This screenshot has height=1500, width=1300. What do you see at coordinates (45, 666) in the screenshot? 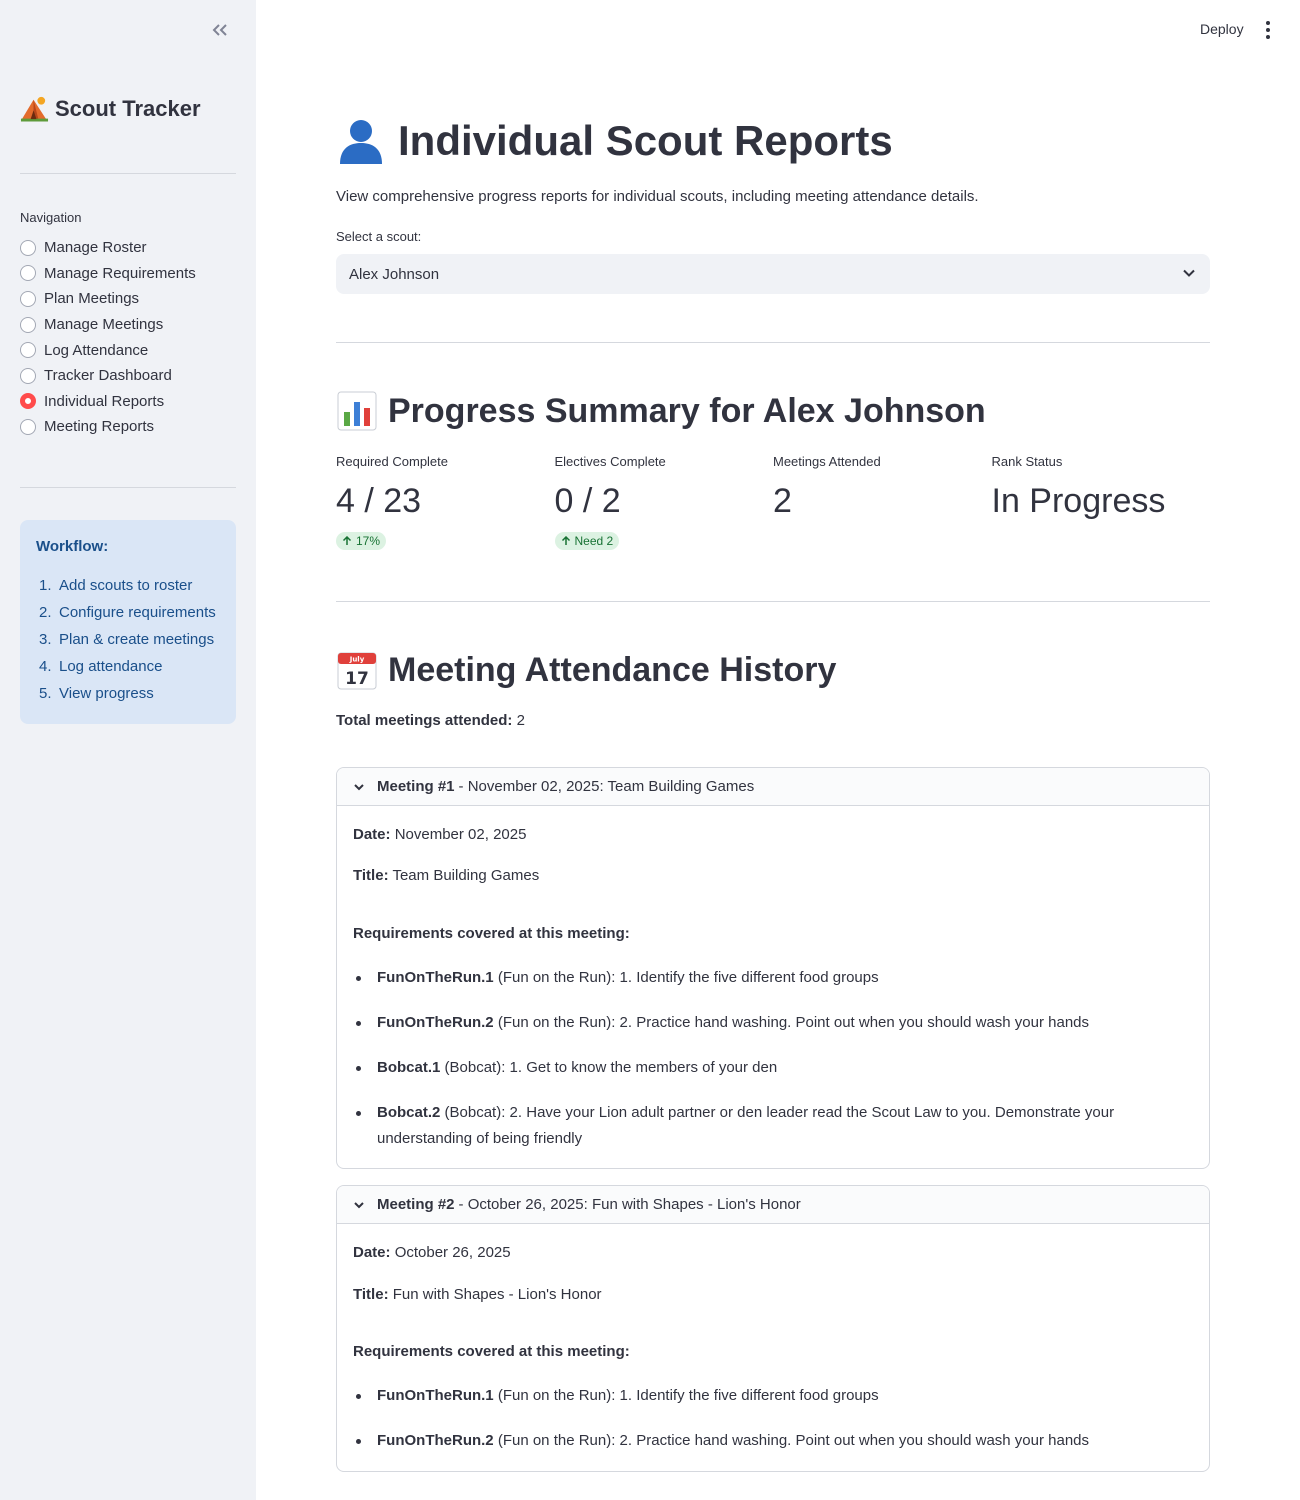
I see `workflow-step-number: 4.` at bounding box center [45, 666].